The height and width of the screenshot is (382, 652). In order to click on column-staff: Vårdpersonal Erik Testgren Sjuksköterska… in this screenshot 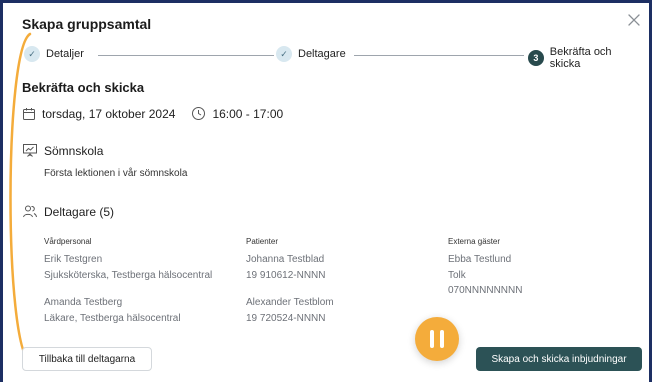, I will do `click(128, 281)`.